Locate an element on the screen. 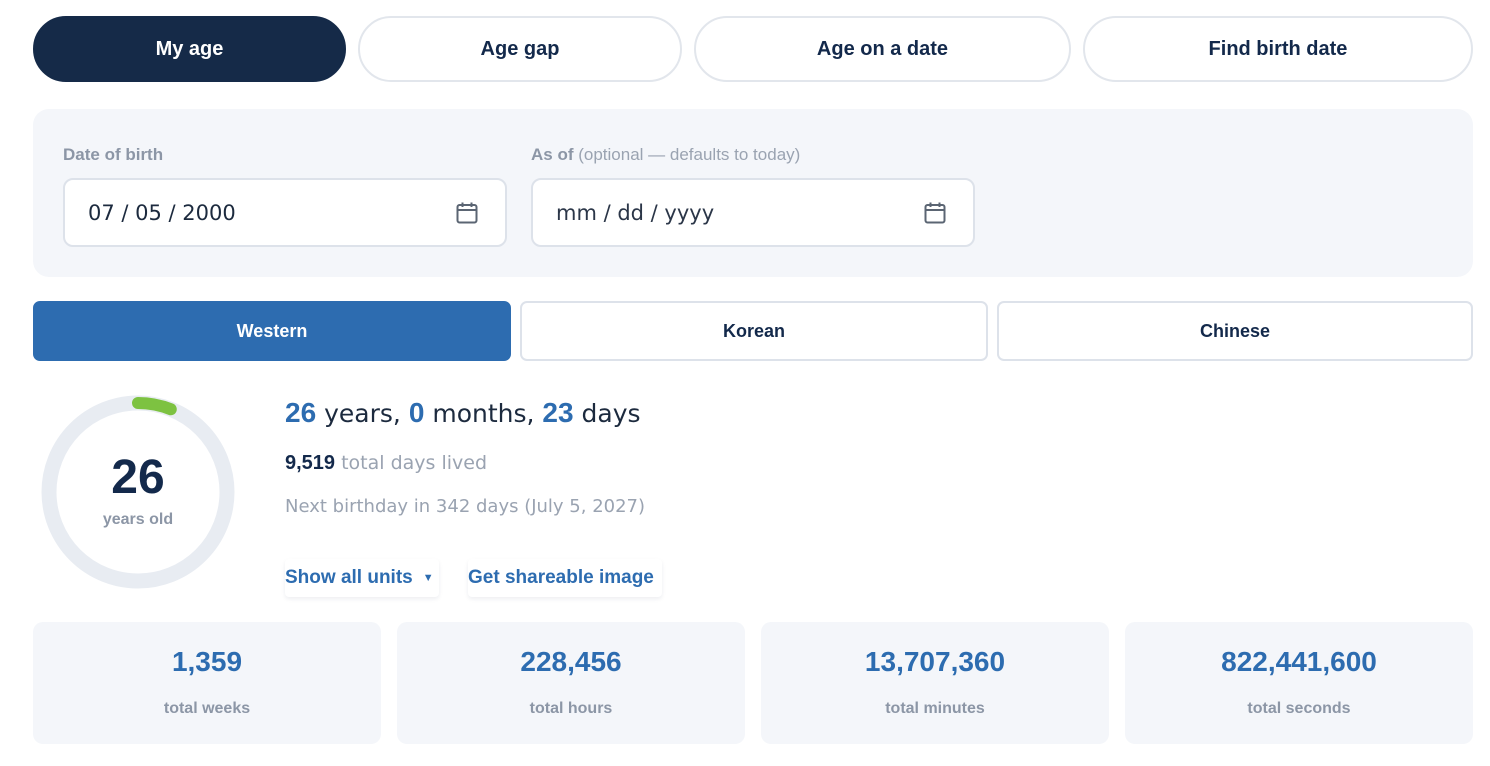  tab-age-on-a-date: Age on a date is located at coordinates (882, 49).